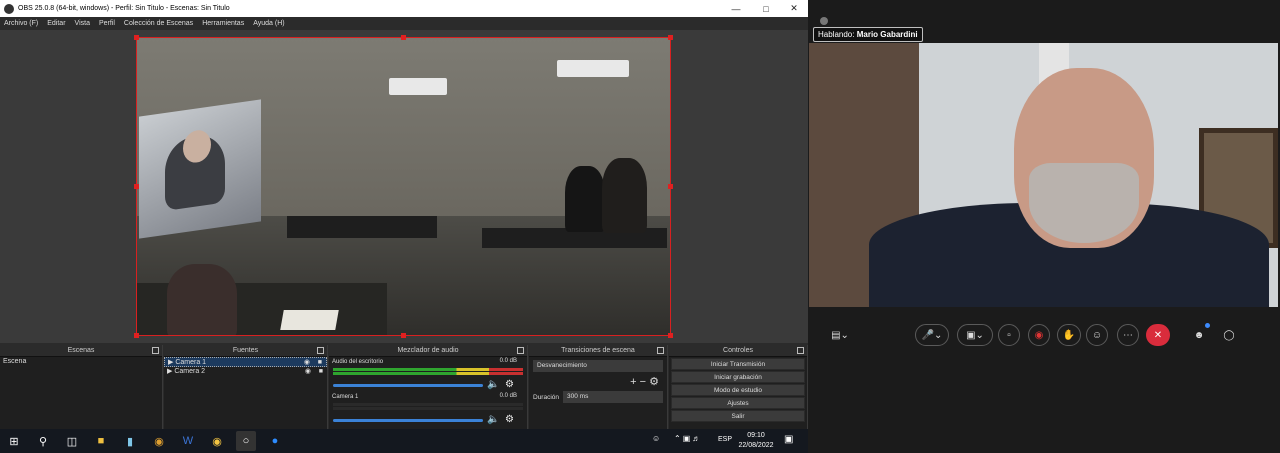 Image resolution: width=1280 pixels, height=453 pixels. What do you see at coordinates (223, 23) in the screenshot?
I see `menu-herramientas: Herramientas` at bounding box center [223, 23].